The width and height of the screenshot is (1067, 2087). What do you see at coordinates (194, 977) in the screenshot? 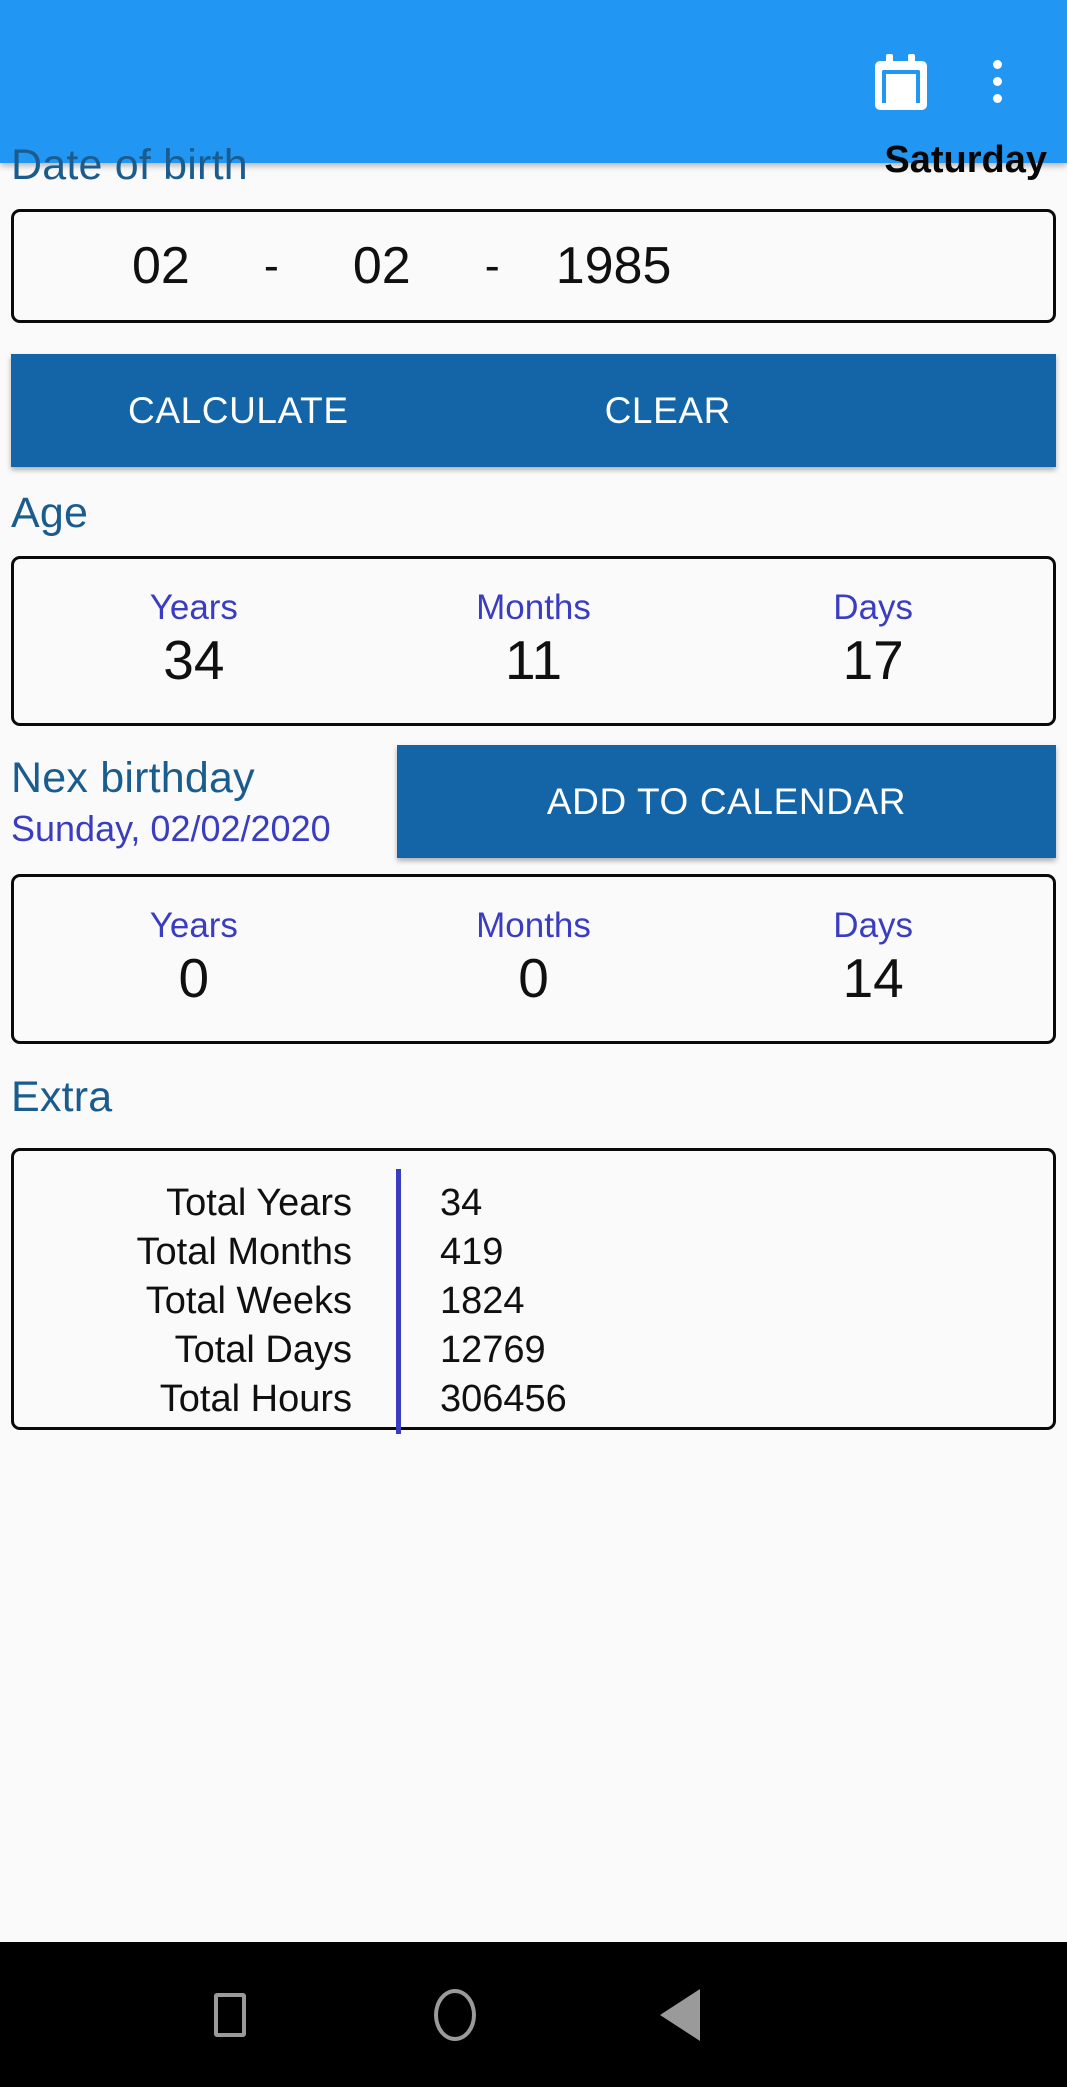
I see `nb-years-value: 0` at bounding box center [194, 977].